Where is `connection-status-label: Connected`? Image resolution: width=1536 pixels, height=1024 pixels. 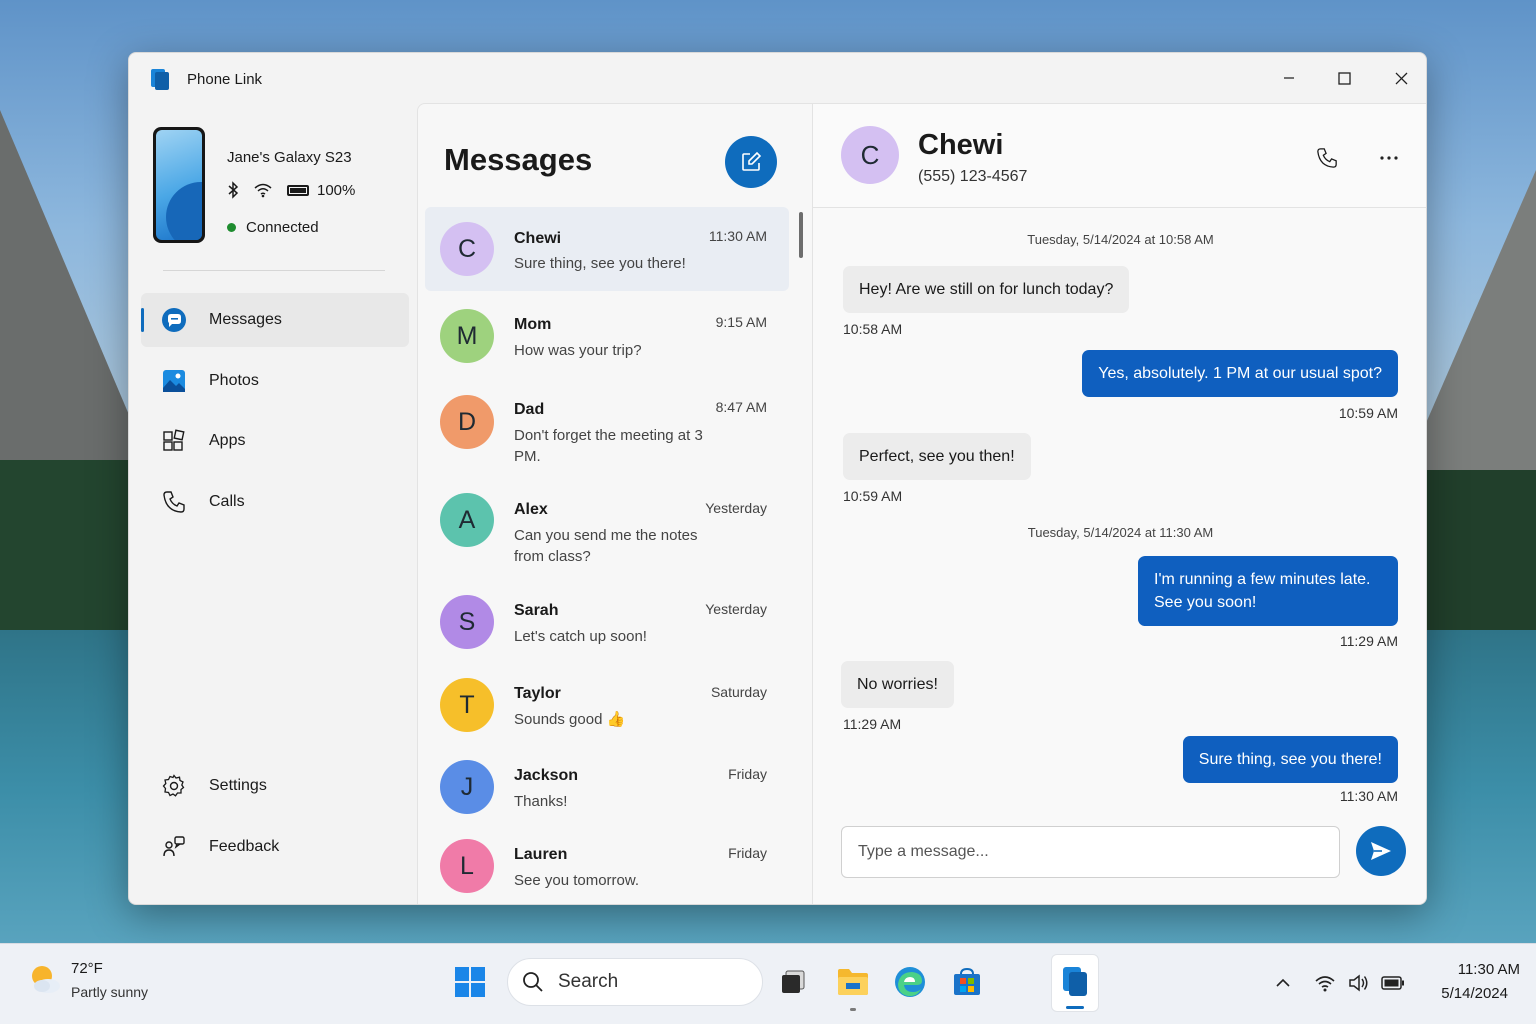 connection-status-label: Connected is located at coordinates (282, 227).